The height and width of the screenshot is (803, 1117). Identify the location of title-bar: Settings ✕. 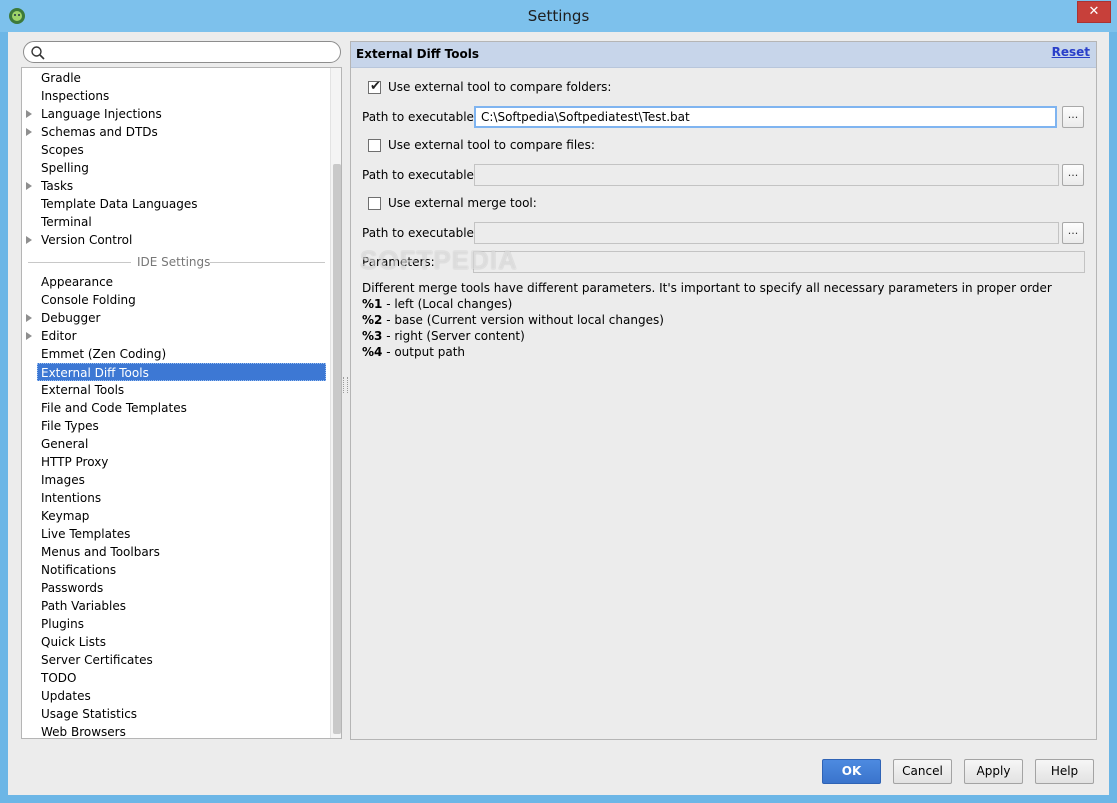
(558, 16).